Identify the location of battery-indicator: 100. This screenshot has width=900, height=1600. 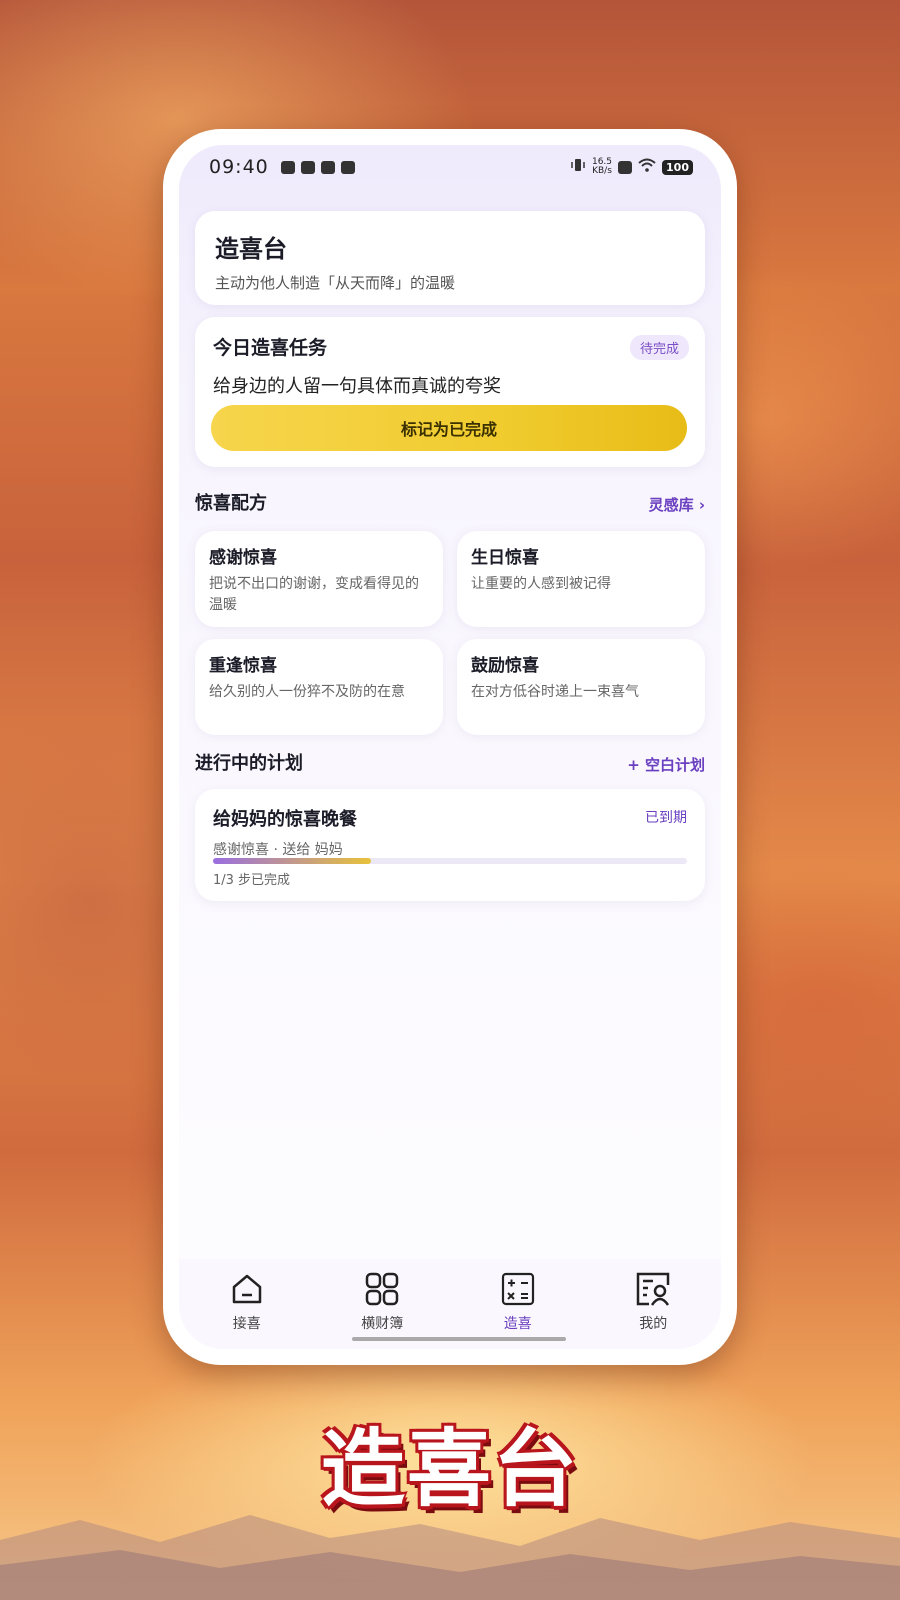
(677, 167).